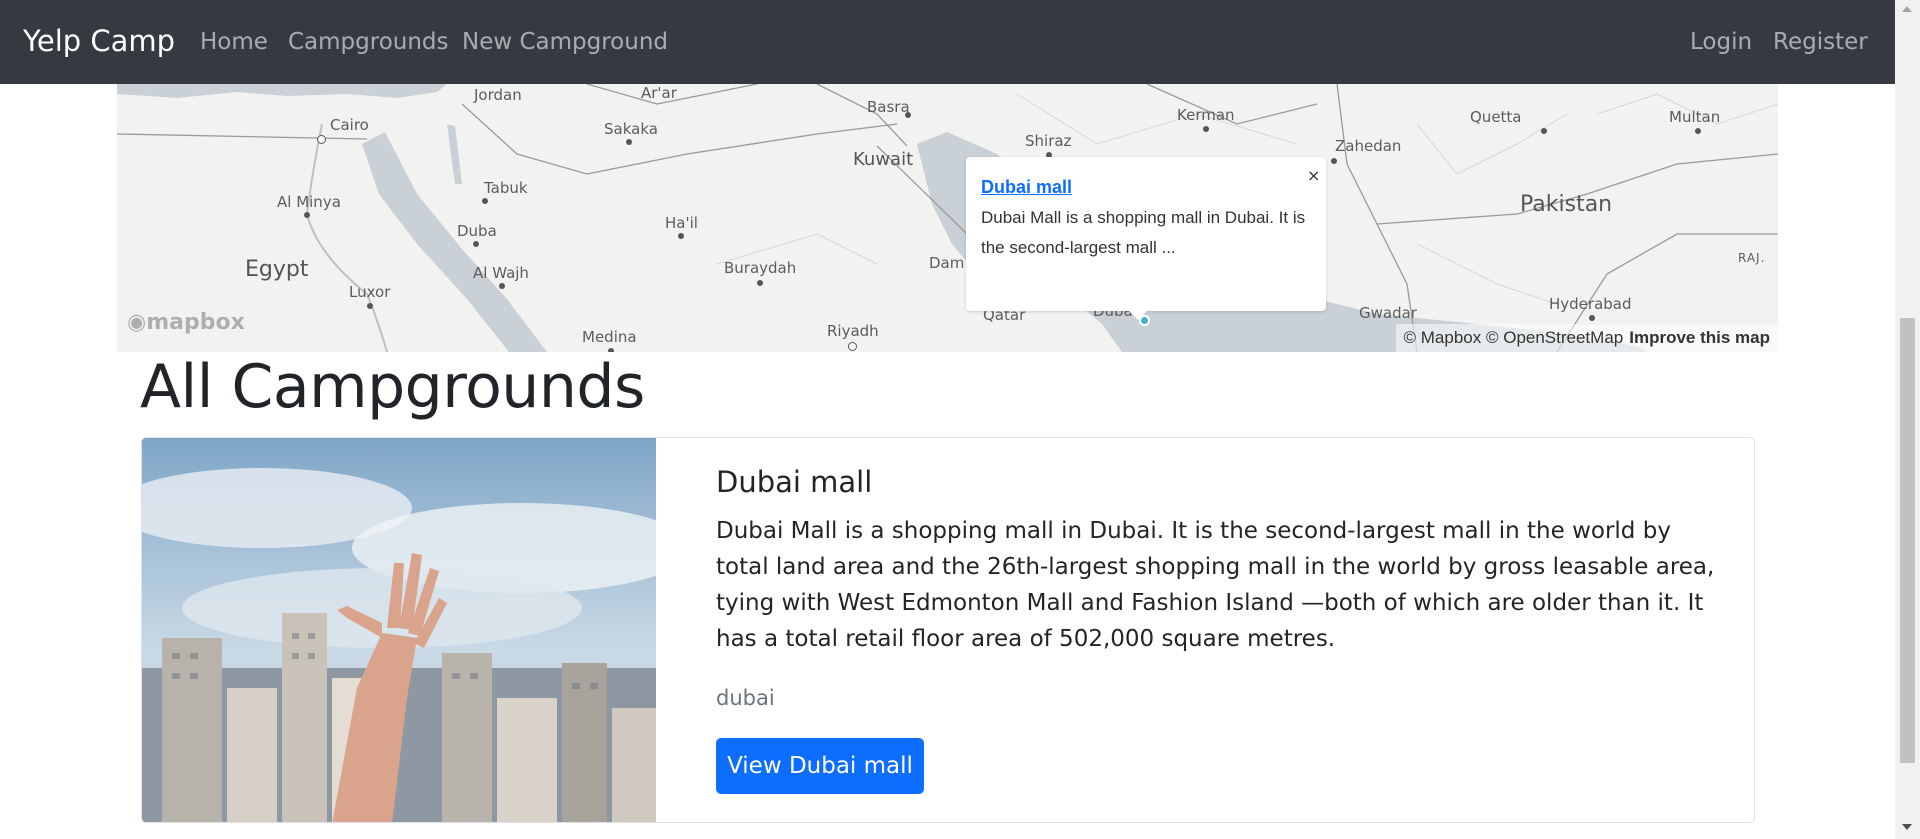 The width and height of the screenshot is (1920, 839). I want to click on map-label-pakistan: Pakistan, so click(1566, 204).